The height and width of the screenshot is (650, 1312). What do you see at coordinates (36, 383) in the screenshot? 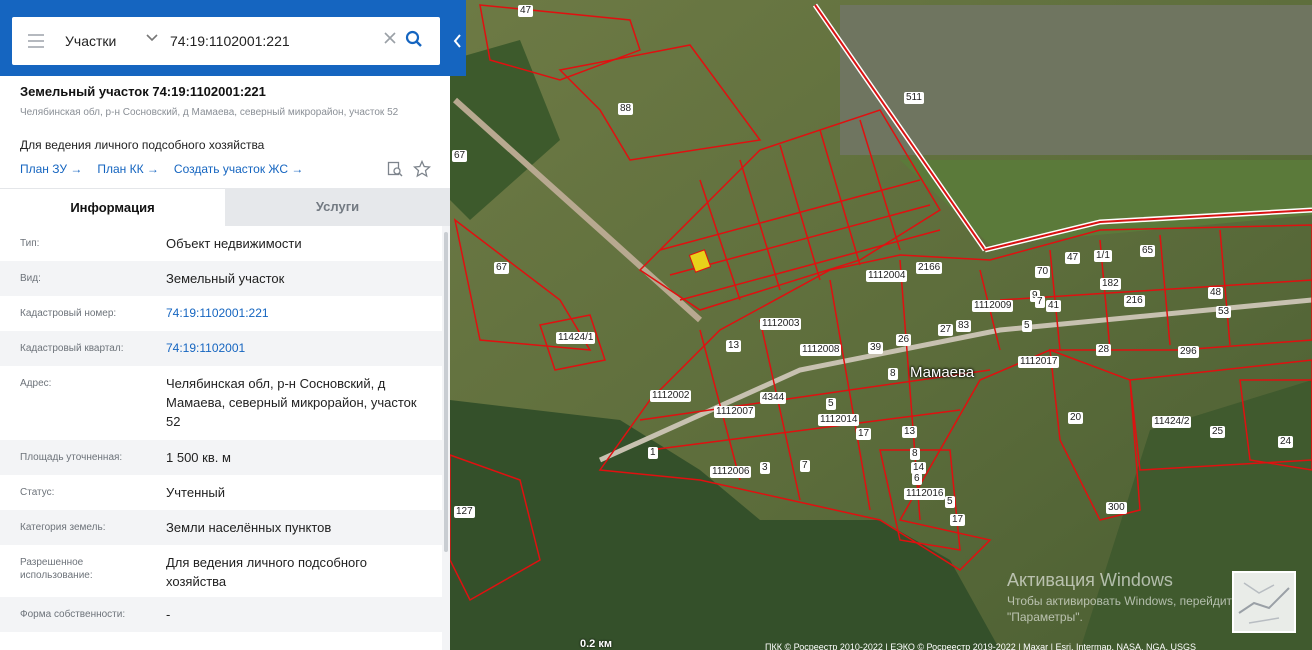
I see `info-label: Адрес:` at bounding box center [36, 383].